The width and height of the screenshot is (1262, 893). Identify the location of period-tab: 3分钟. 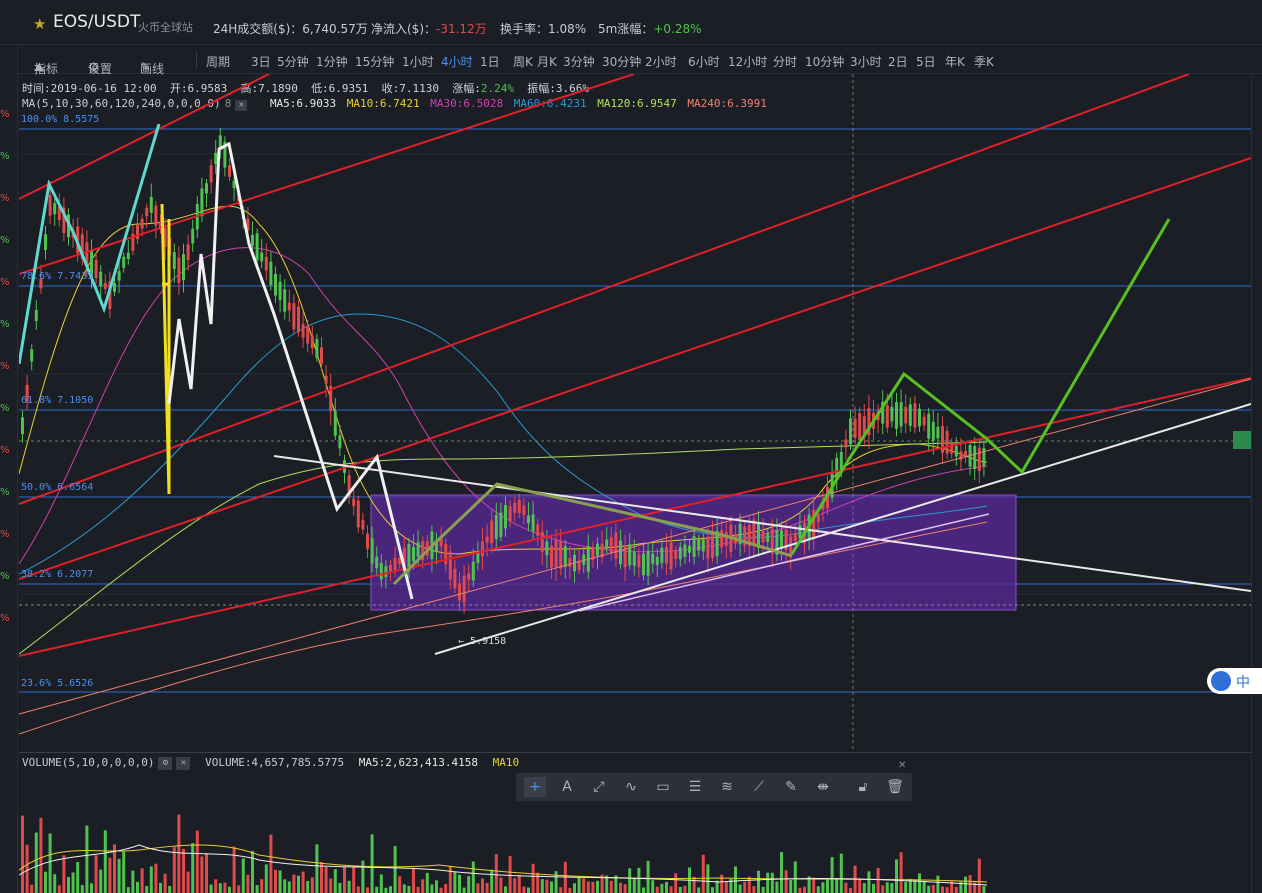
(579, 61).